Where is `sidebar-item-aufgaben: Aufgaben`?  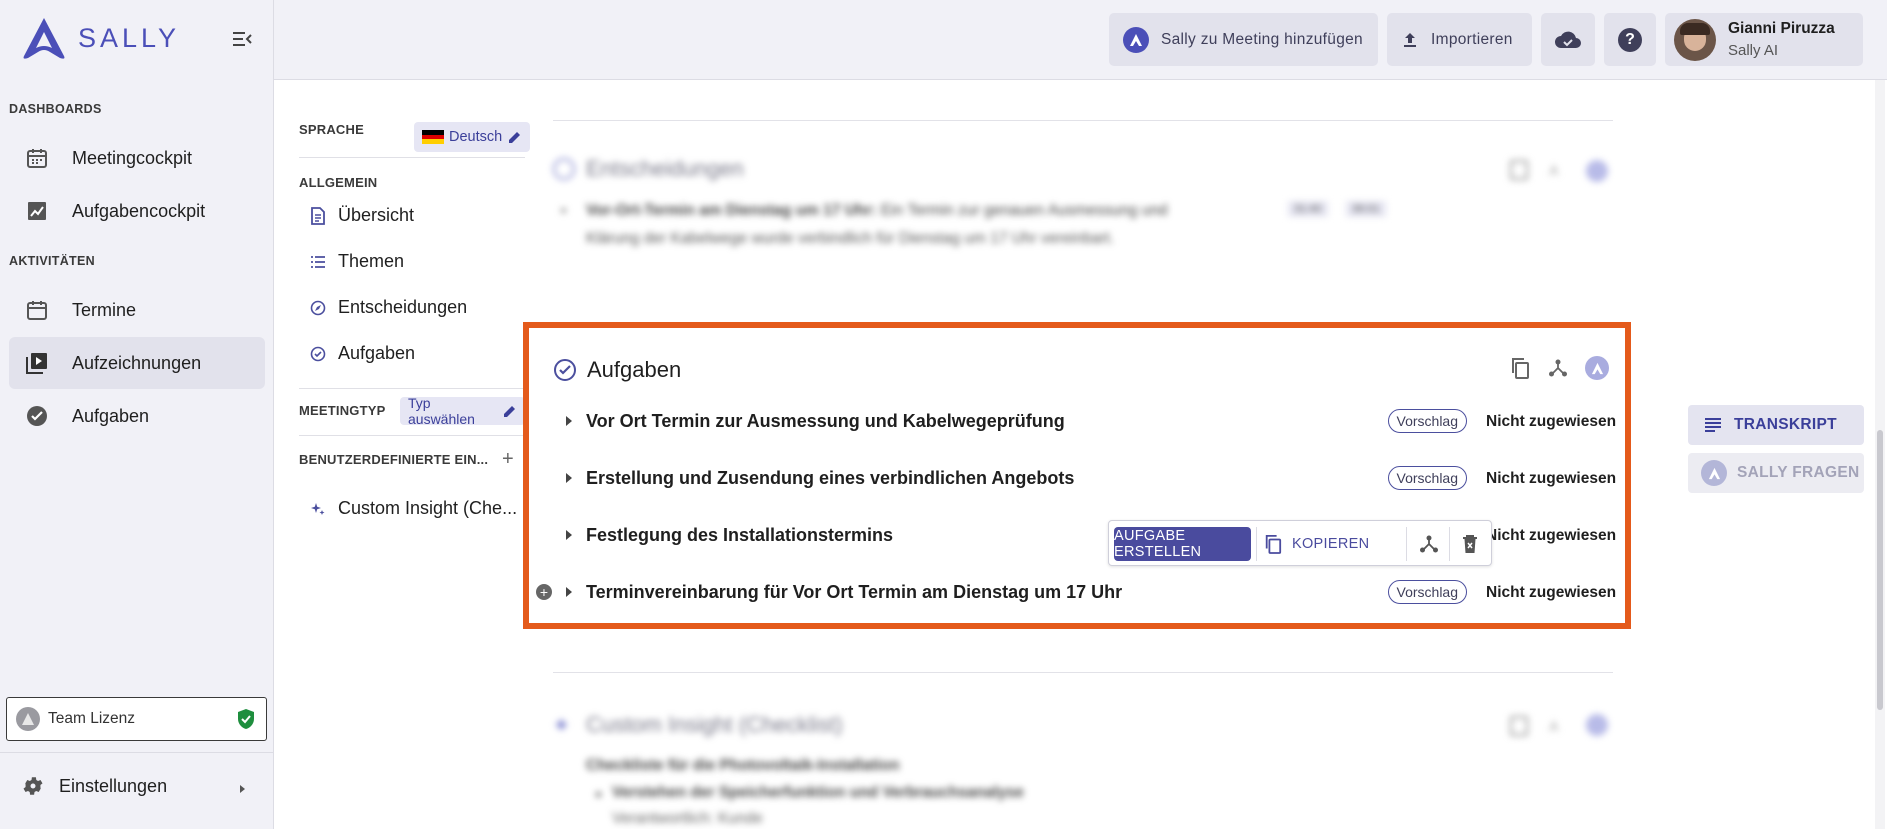 sidebar-item-aufgaben: Aufgaben is located at coordinates (137, 416).